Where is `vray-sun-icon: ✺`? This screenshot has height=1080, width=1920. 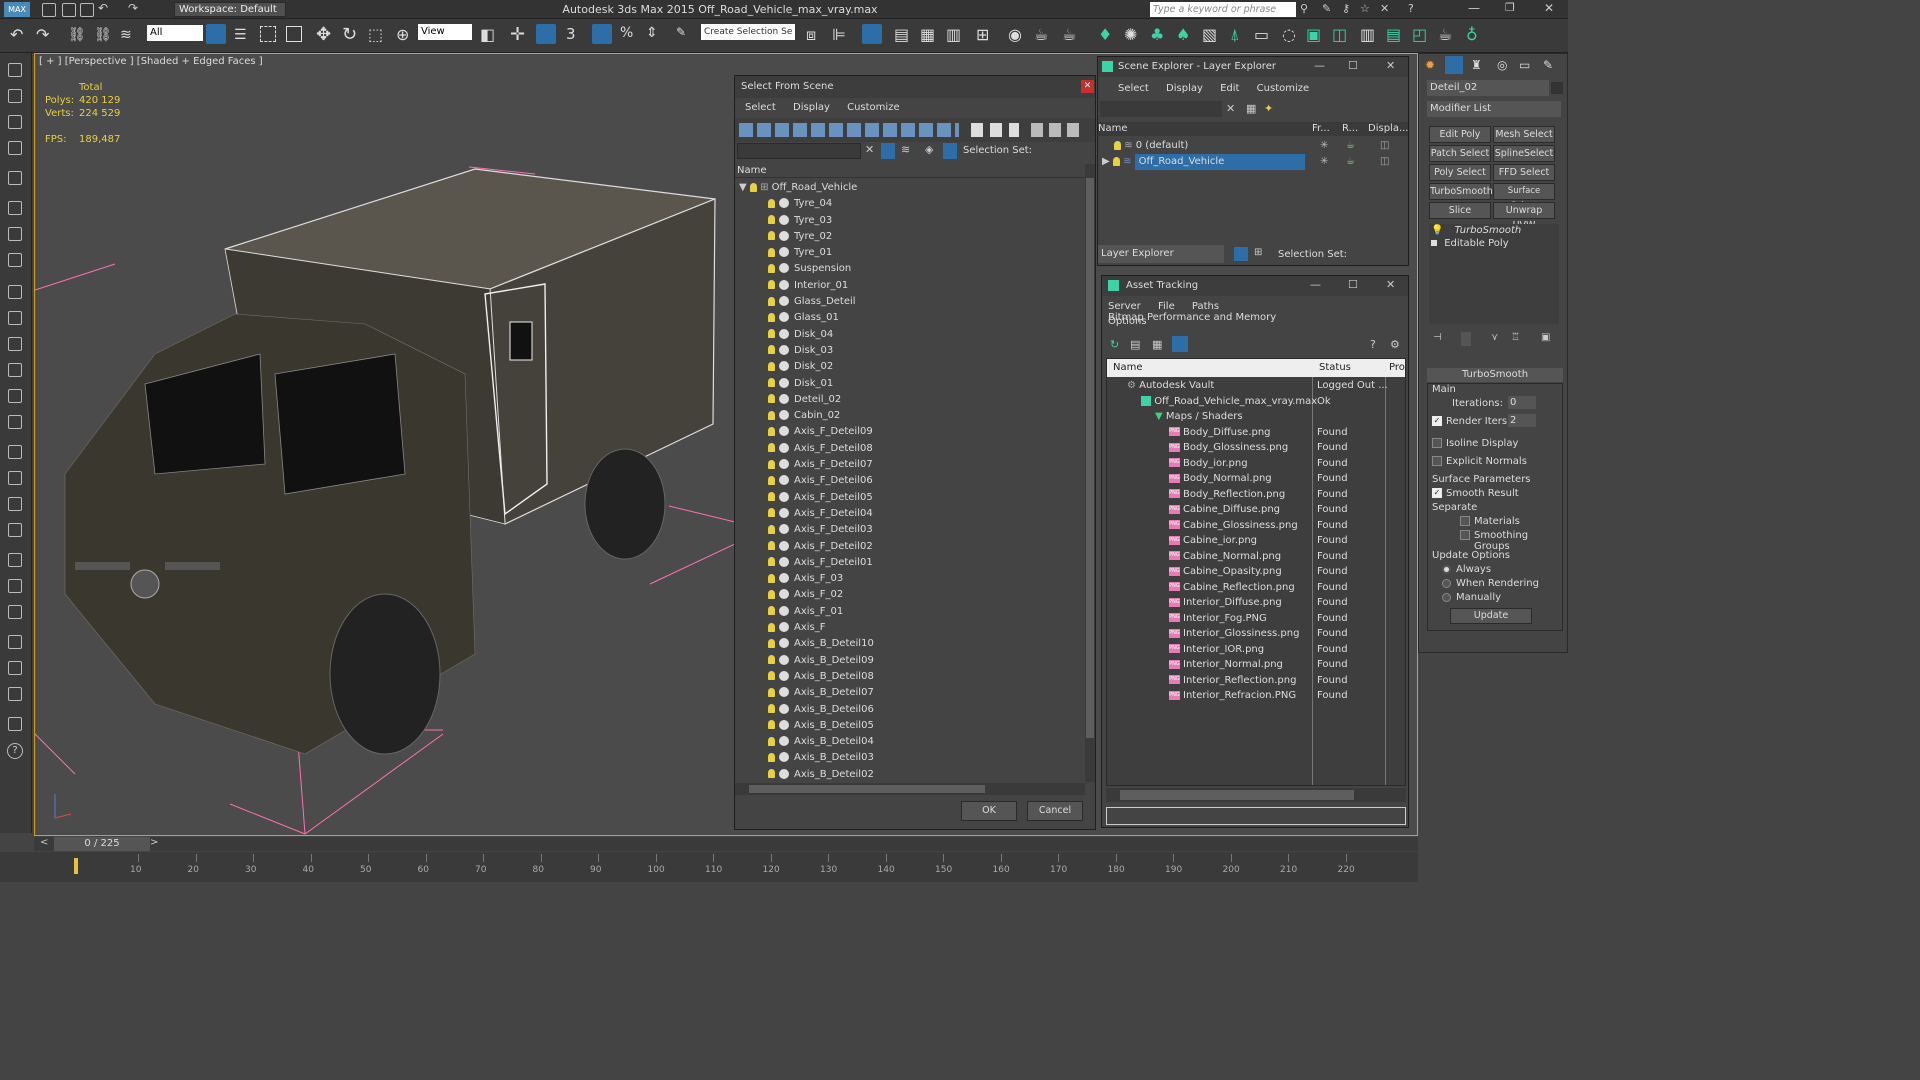 vray-sun-icon: ✺ is located at coordinates (1130, 34).